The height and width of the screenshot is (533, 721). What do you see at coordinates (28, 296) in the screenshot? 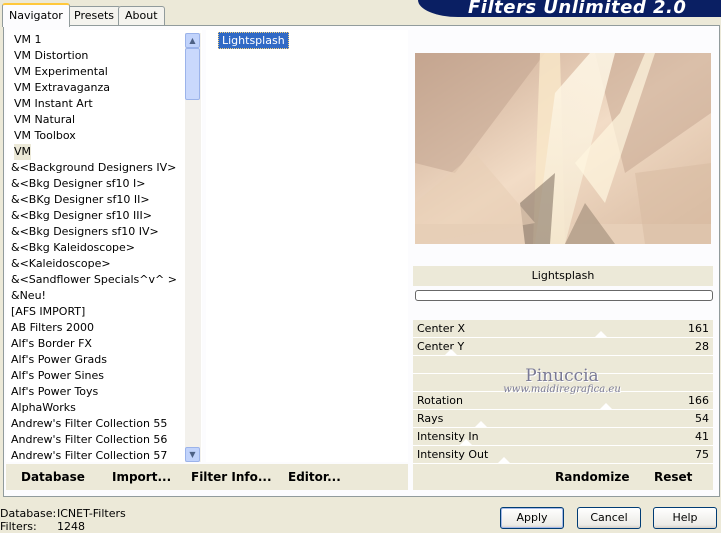
I see `category-item: &Neu!` at bounding box center [28, 296].